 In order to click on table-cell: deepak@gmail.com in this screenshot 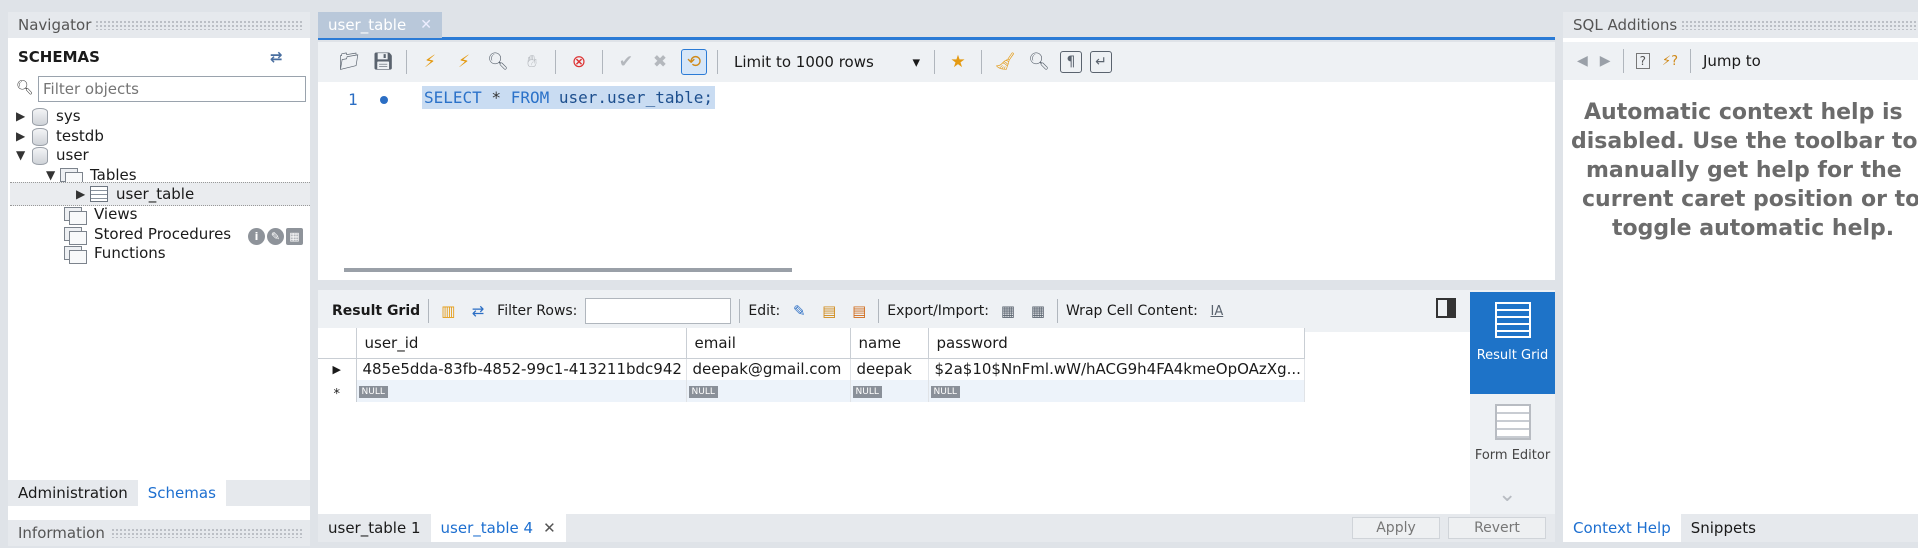, I will do `click(768, 369)`.